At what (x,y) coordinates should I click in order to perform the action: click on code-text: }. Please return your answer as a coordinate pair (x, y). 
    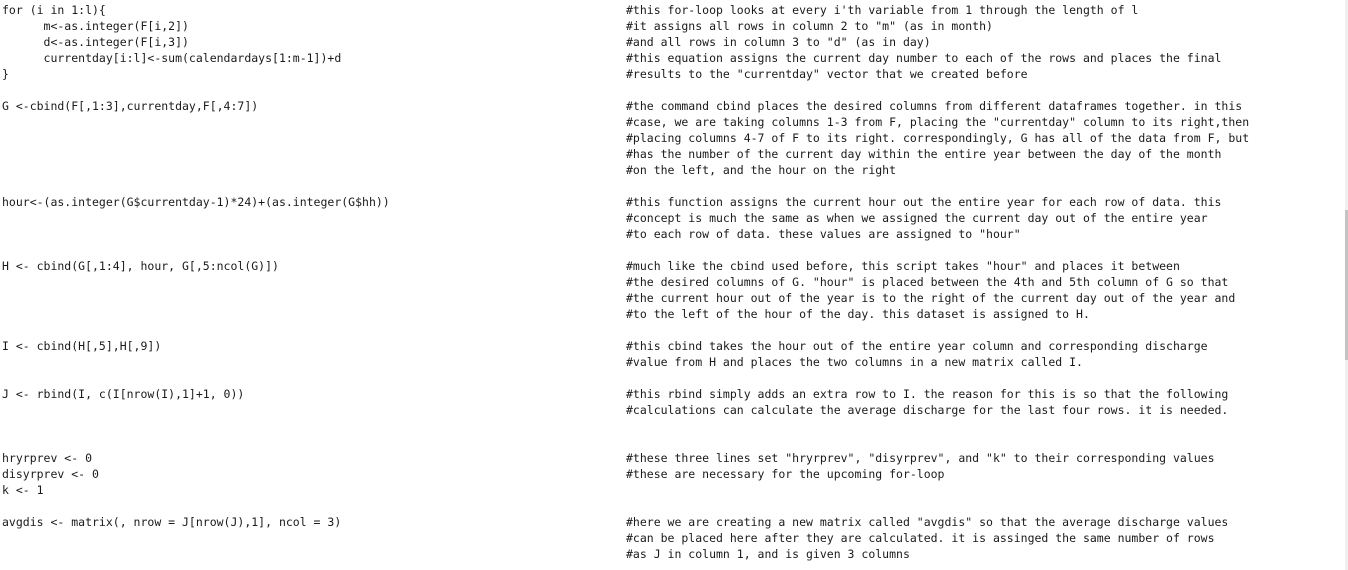
    Looking at the image, I should click on (5, 74).